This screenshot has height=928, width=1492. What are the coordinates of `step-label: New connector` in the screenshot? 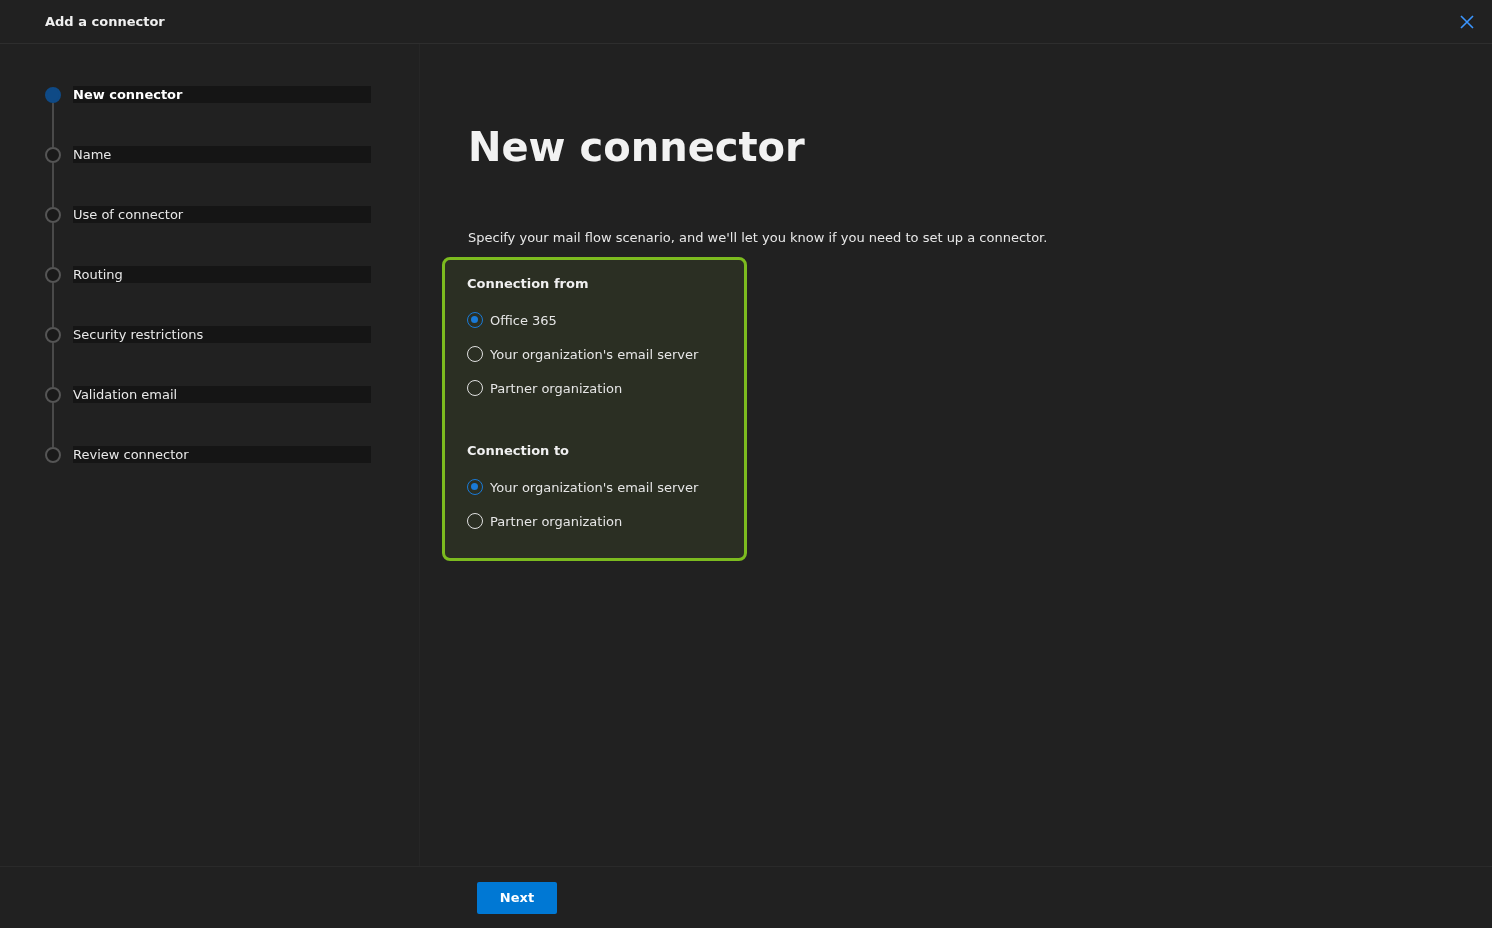 It's located at (222, 94).